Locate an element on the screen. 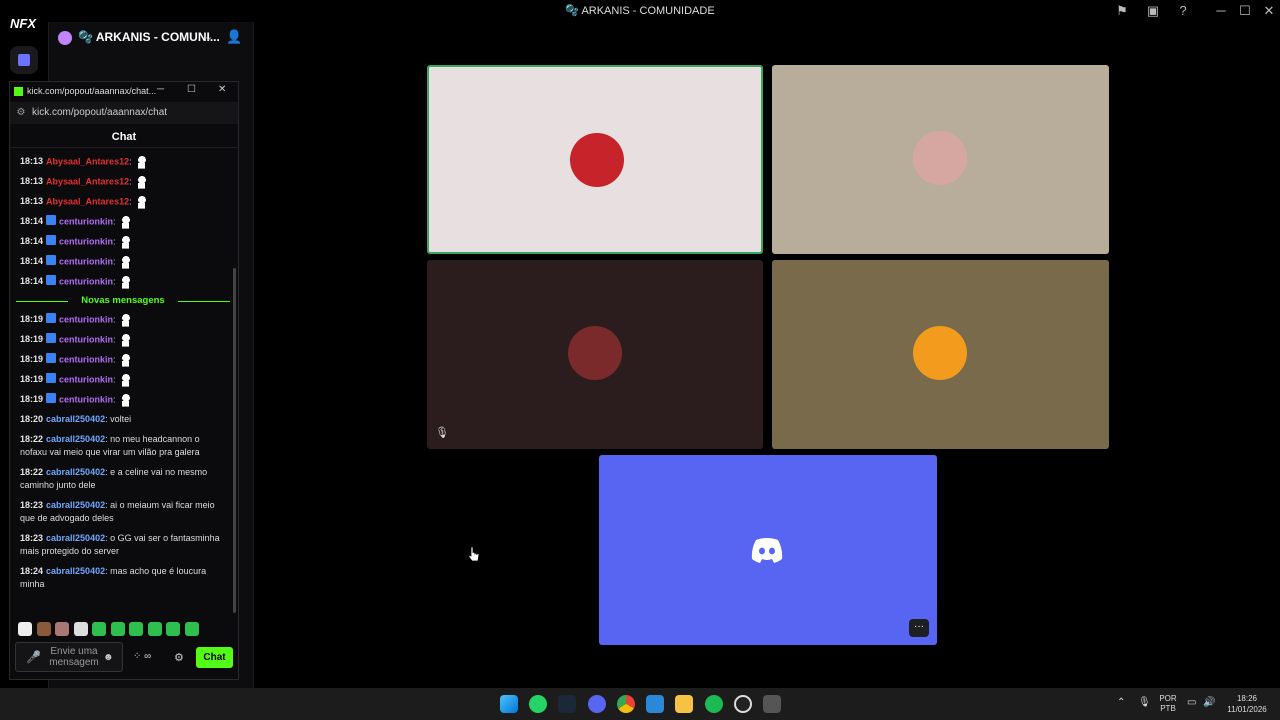  site-settings-icon: ⚙ is located at coordinates (21, 113).